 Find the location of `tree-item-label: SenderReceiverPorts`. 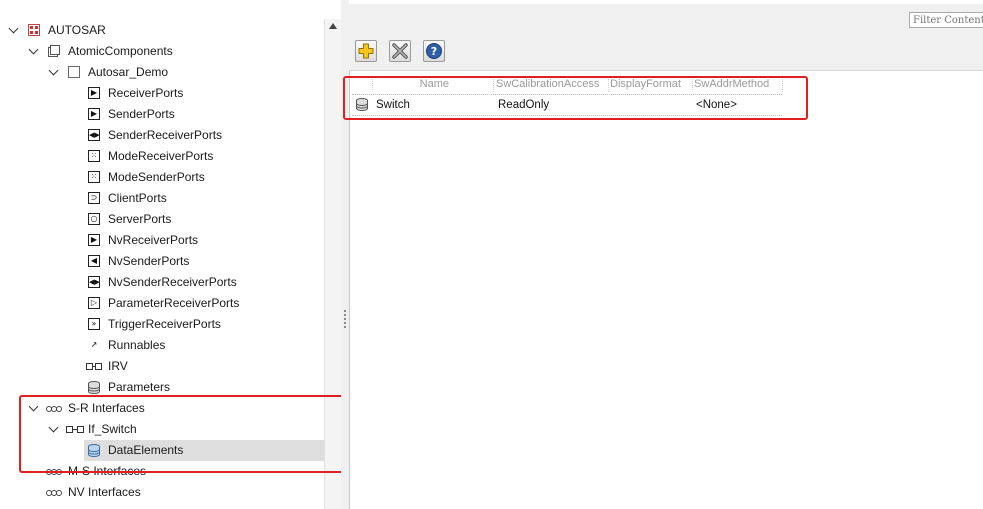

tree-item-label: SenderReceiverPorts is located at coordinates (165, 135).